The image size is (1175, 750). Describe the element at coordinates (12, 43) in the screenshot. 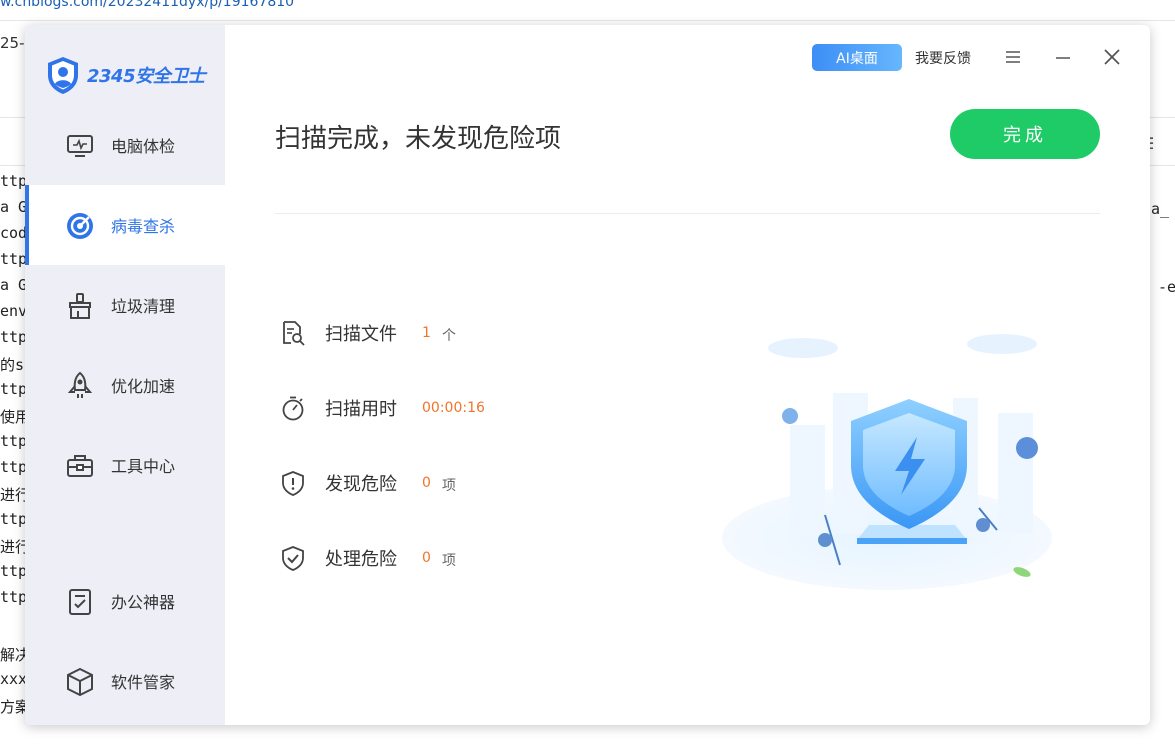

I see `bg-date-fragment: 25-` at that location.